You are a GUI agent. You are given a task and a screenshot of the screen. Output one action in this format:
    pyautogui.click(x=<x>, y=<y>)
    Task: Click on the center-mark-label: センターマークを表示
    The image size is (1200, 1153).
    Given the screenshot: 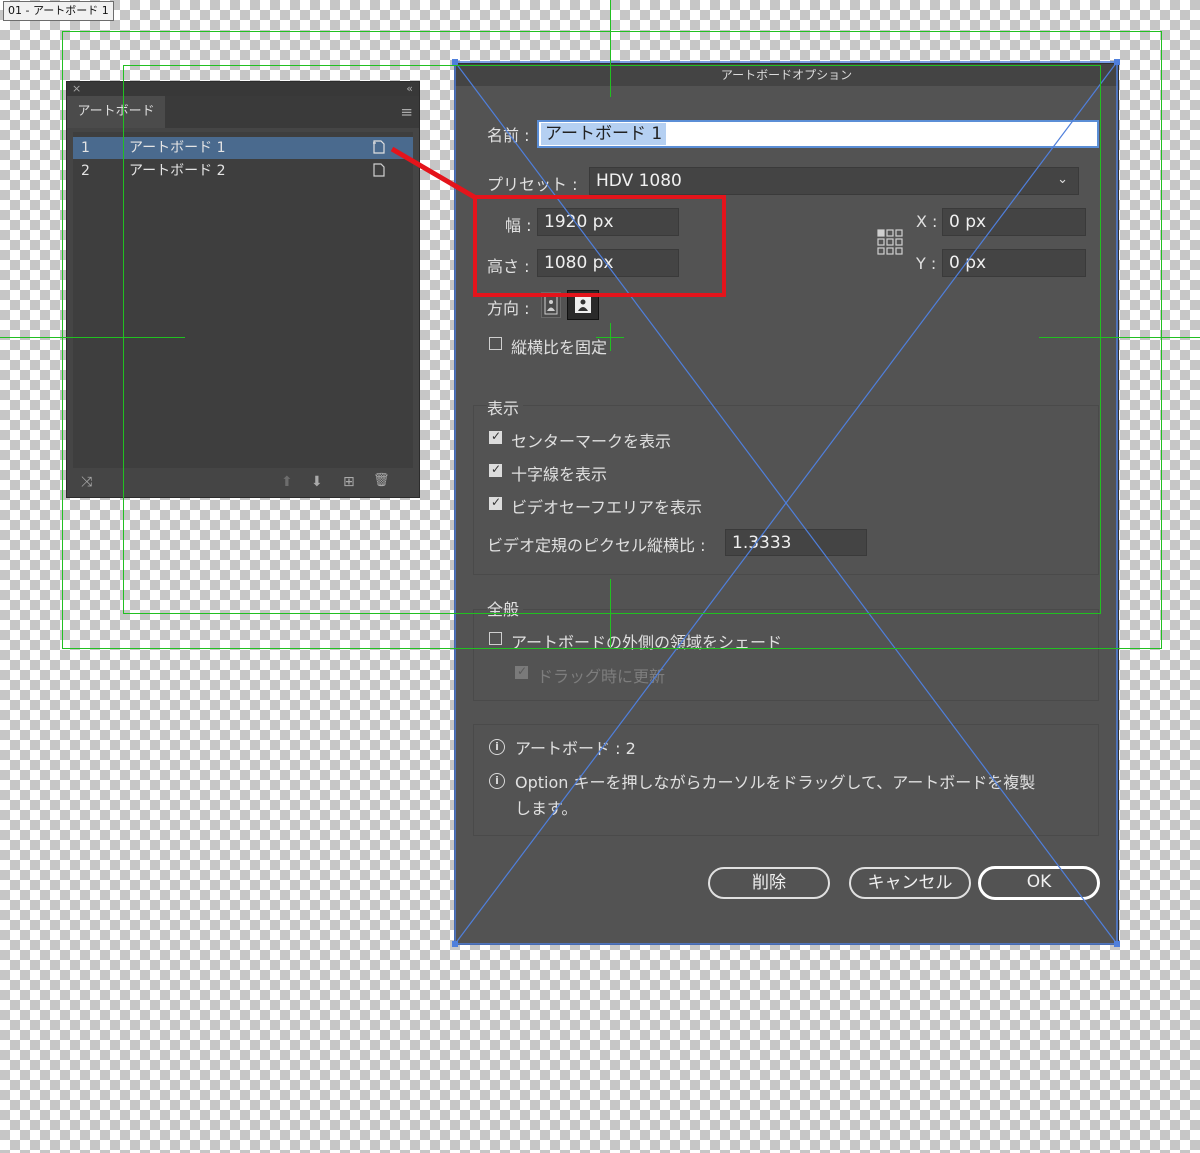 What is the action you would take?
    pyautogui.click(x=591, y=441)
    